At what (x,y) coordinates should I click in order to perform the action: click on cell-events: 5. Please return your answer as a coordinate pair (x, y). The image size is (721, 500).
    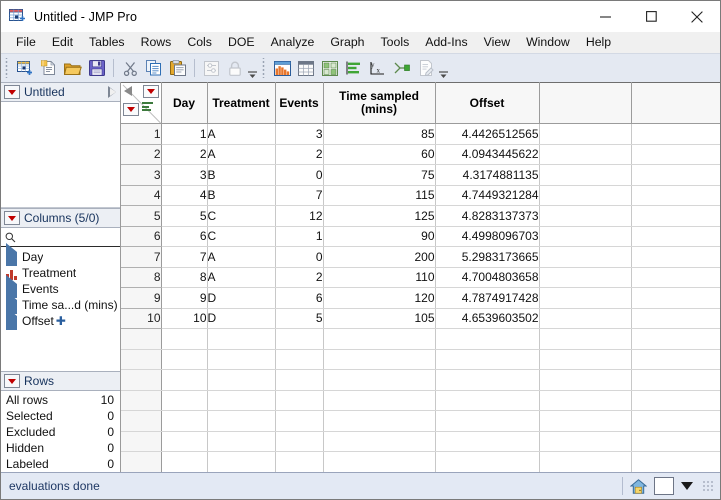
    Looking at the image, I should click on (299, 318).